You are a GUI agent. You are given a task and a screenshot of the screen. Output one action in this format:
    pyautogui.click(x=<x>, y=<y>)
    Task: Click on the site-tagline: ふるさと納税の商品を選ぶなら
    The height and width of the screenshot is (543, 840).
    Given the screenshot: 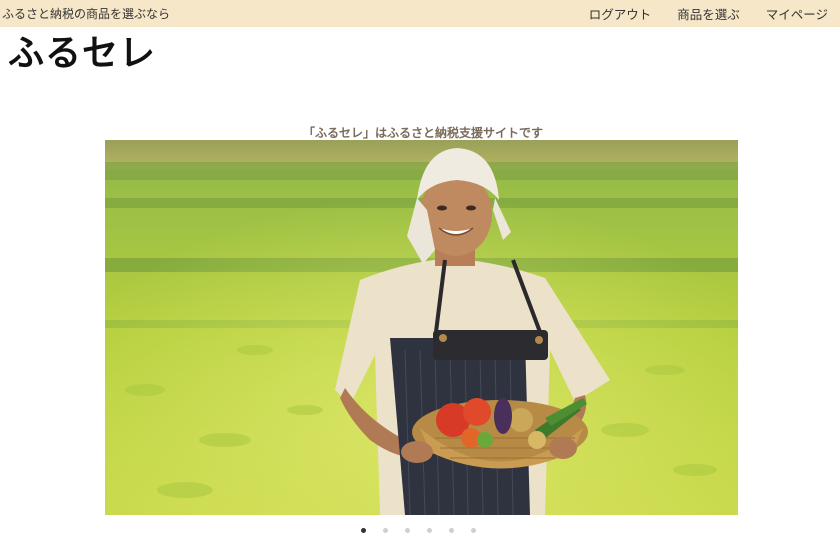 What is the action you would take?
    pyautogui.click(x=86, y=14)
    